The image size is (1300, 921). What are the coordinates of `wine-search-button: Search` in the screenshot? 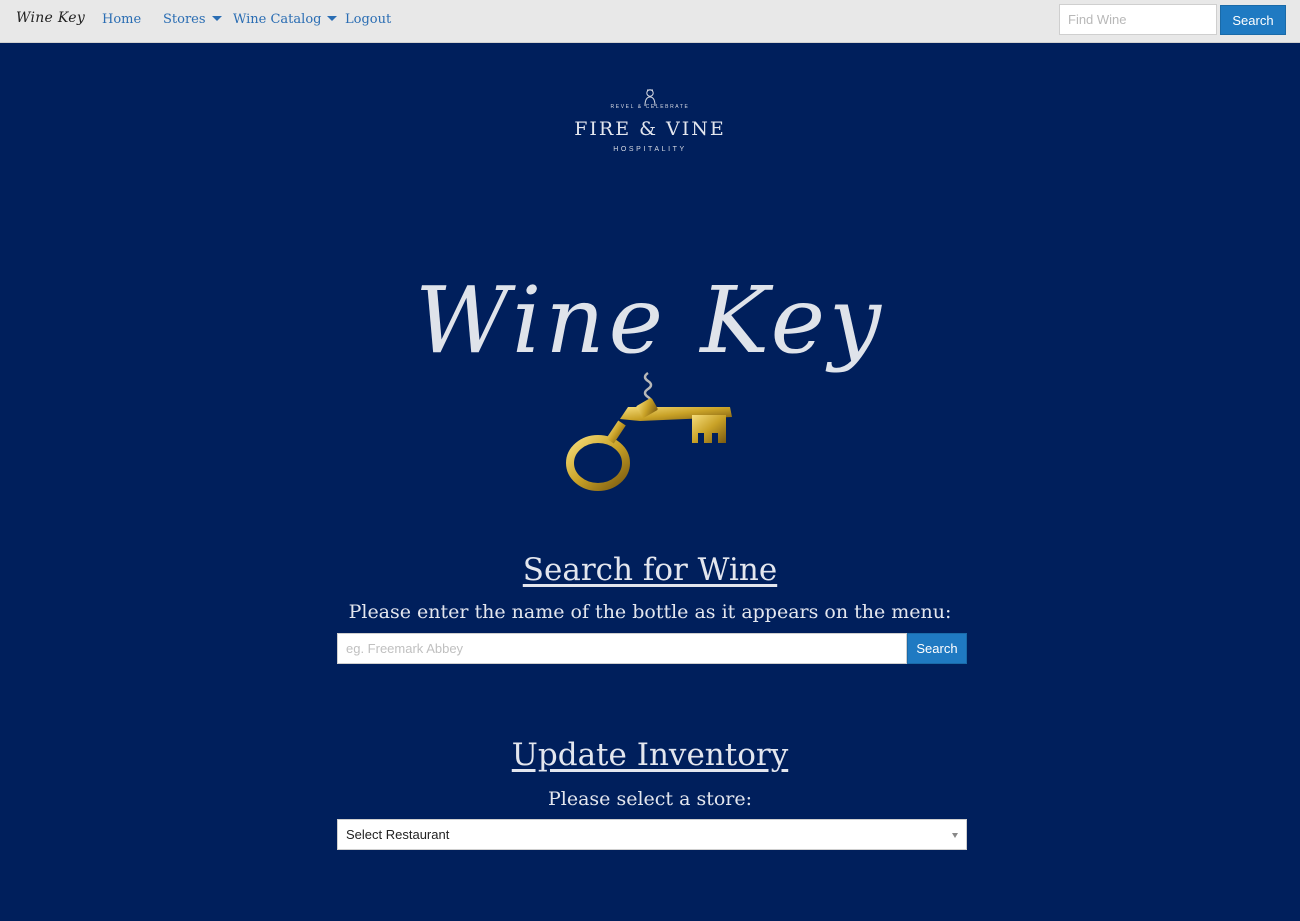 It's located at (937, 648).